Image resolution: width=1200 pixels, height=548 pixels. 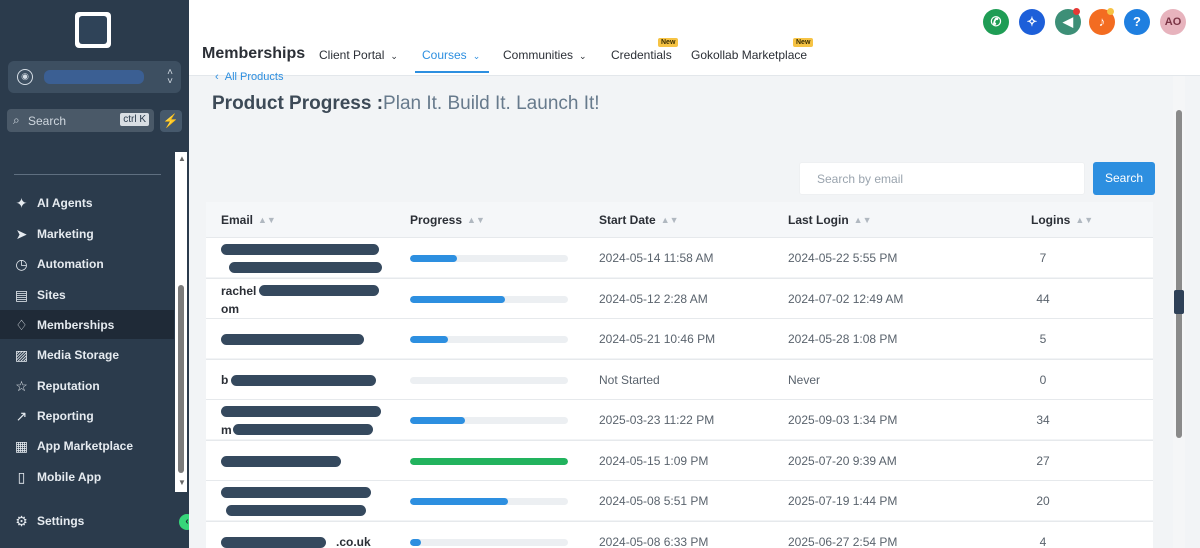 What do you see at coordinates (679, 459) in the screenshot?
I see `table-row: 2024-05-15 1:09 PM 2025-07-20 9:39 AM 27` at bounding box center [679, 459].